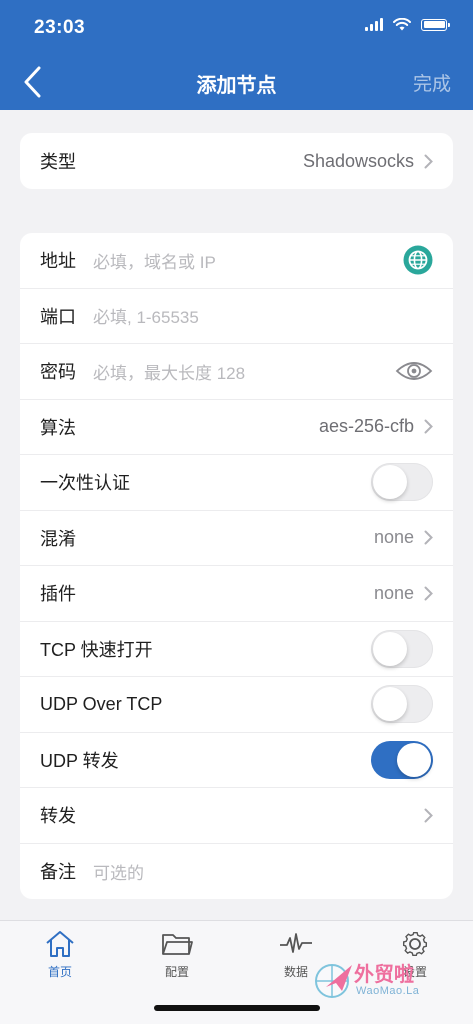  What do you see at coordinates (402, 24) in the screenshot?
I see `wifi-icon` at bounding box center [402, 24].